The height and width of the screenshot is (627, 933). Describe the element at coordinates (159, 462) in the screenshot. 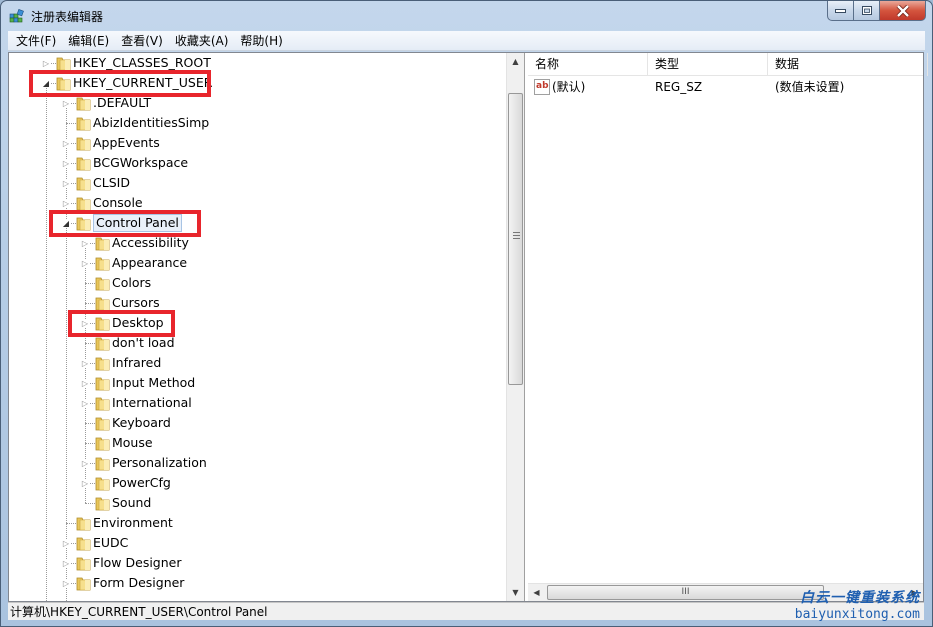

I see `tree-item-label: Personalization` at that location.